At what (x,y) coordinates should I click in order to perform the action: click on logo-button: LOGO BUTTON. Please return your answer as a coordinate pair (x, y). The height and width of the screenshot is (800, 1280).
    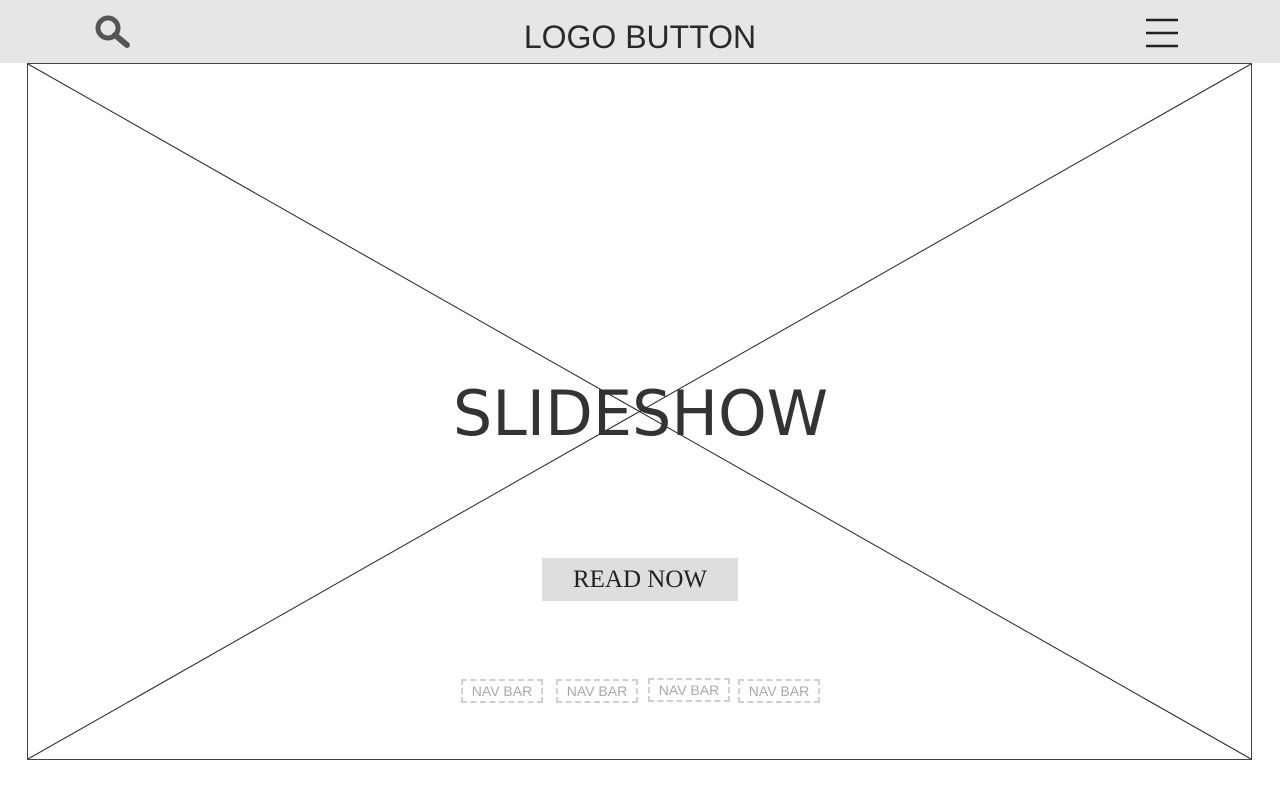
    Looking at the image, I should click on (640, 37).